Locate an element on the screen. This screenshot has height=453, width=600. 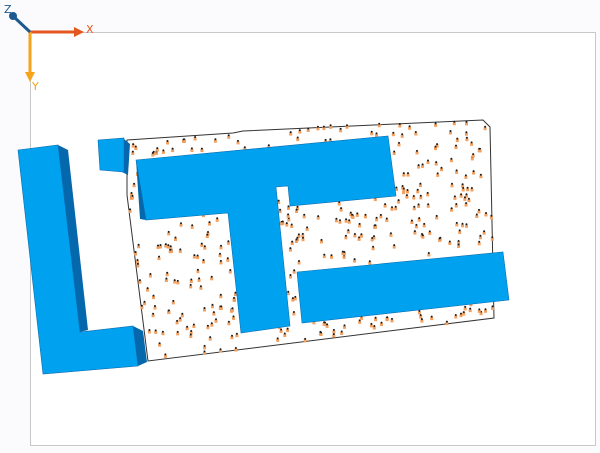
x-axis-label: X is located at coordinates (90, 29).